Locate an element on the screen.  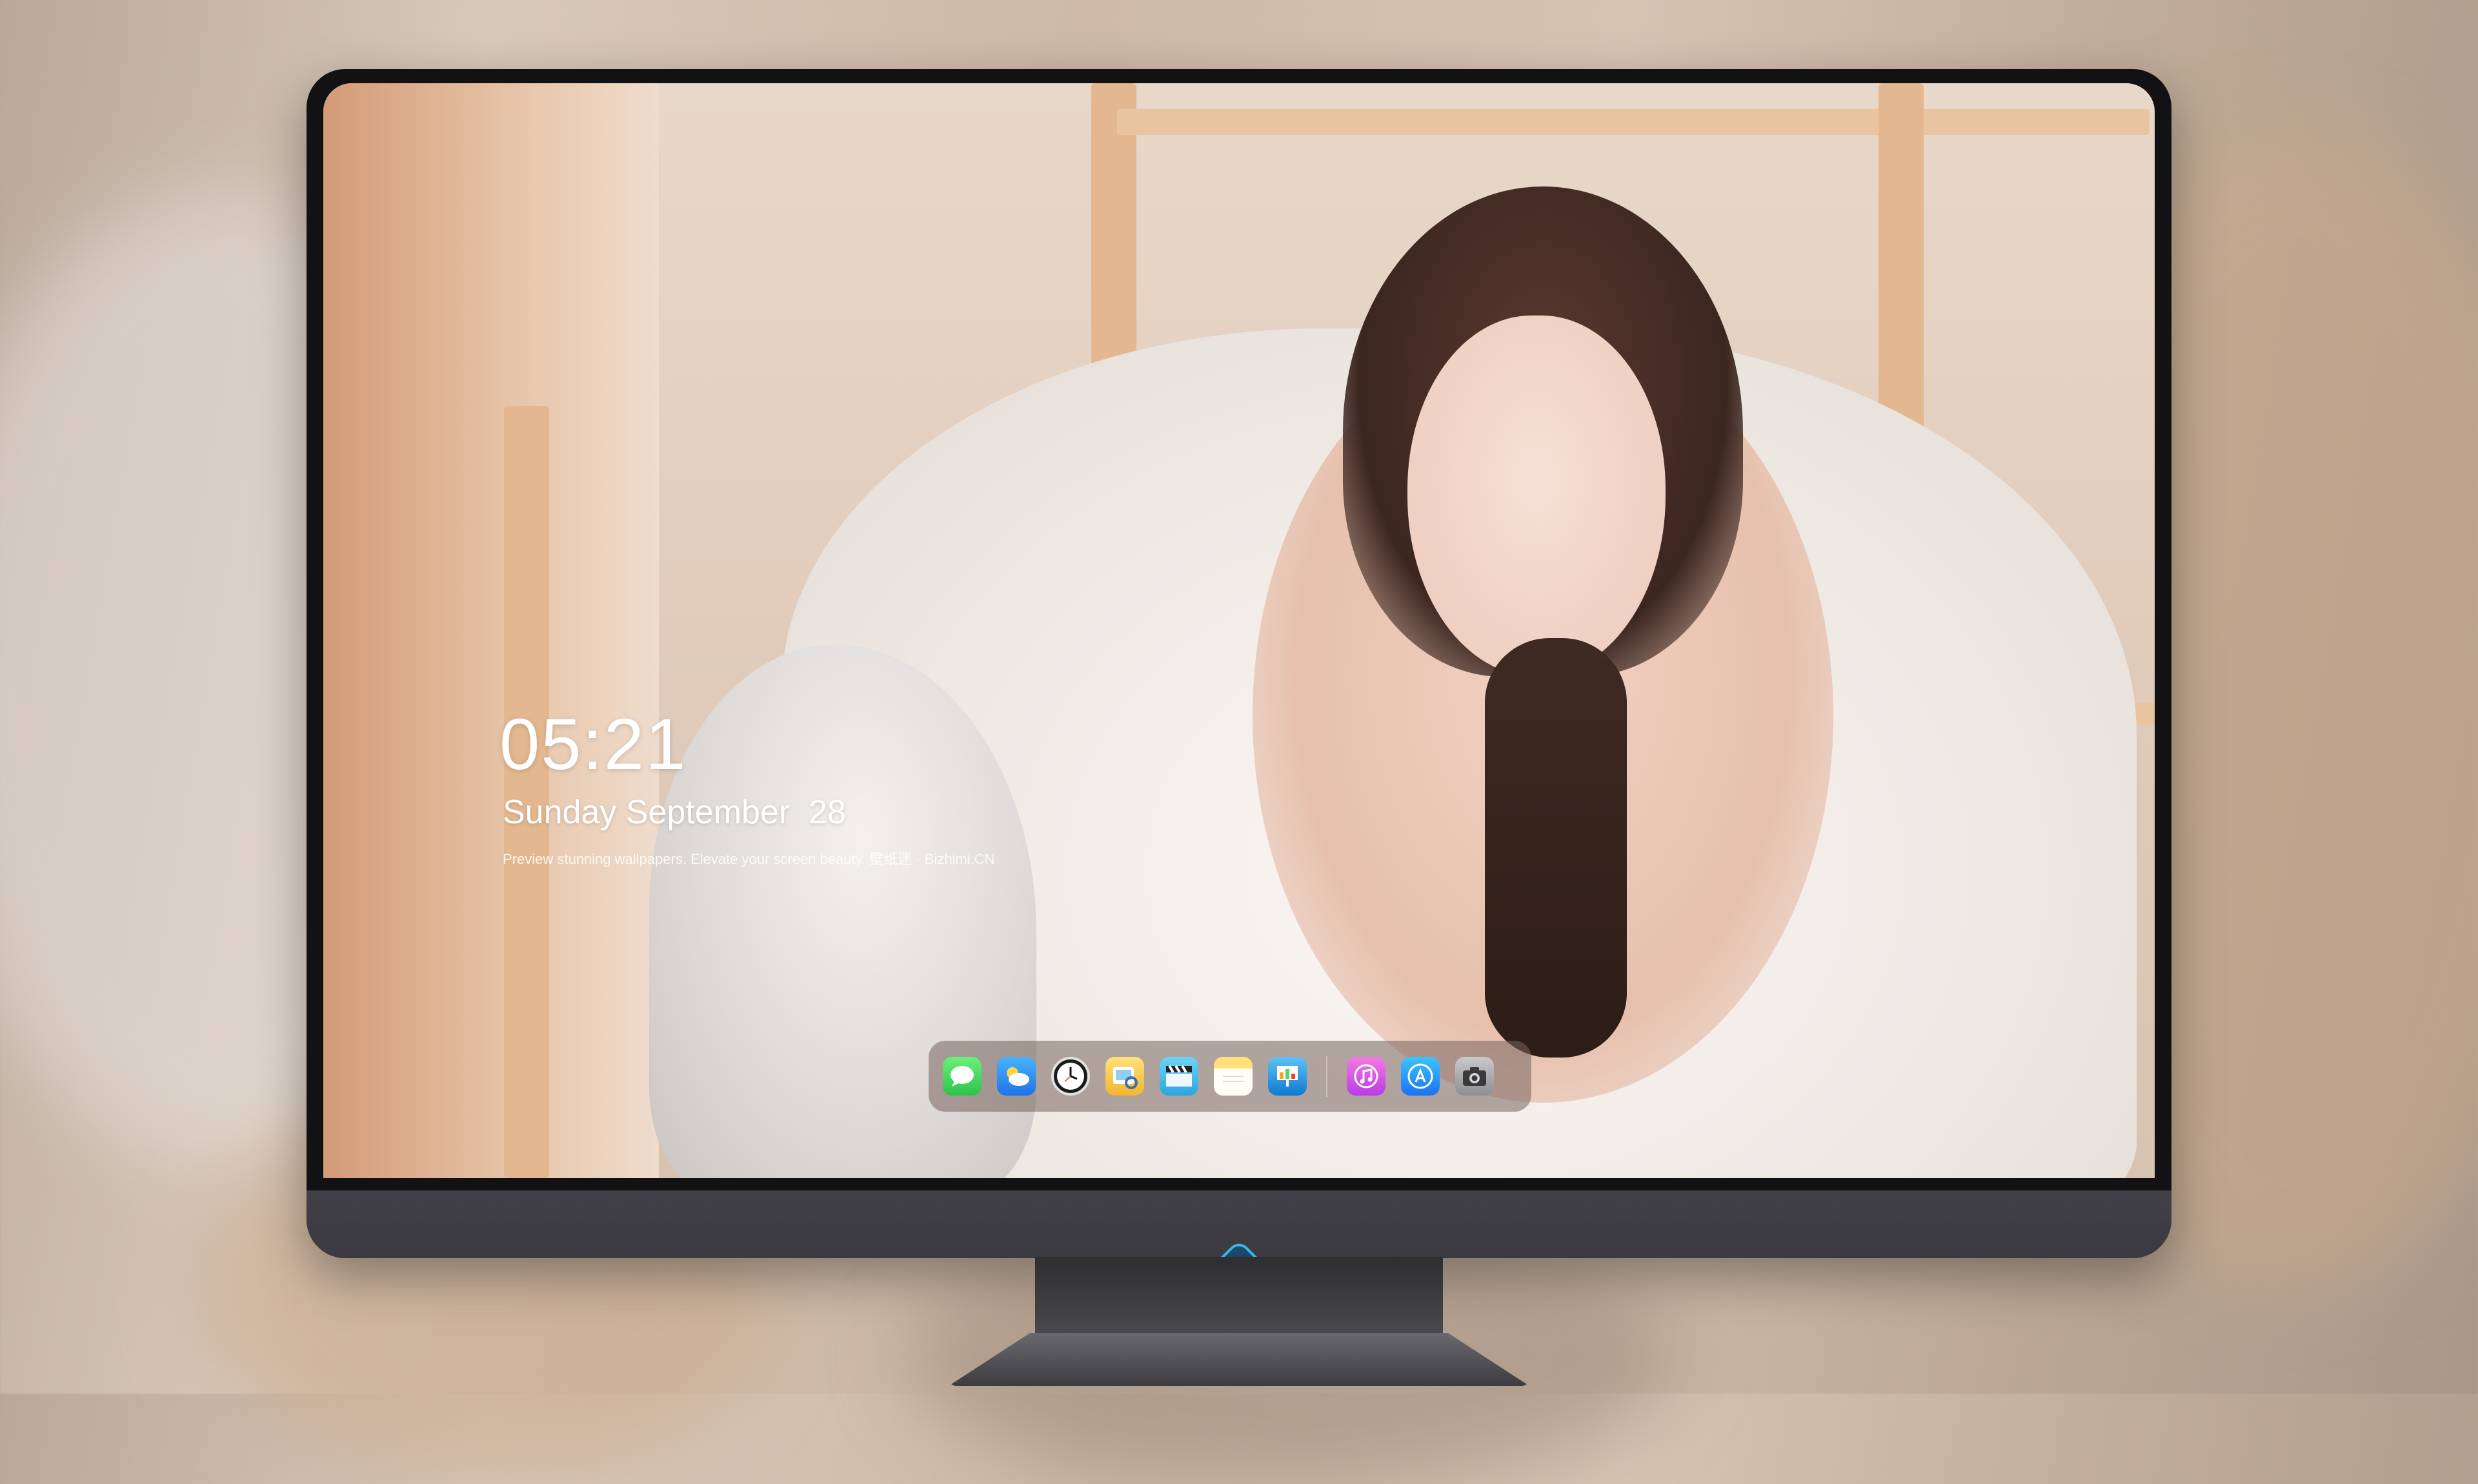
monitor-stand-neck is located at coordinates (1239, 1296).